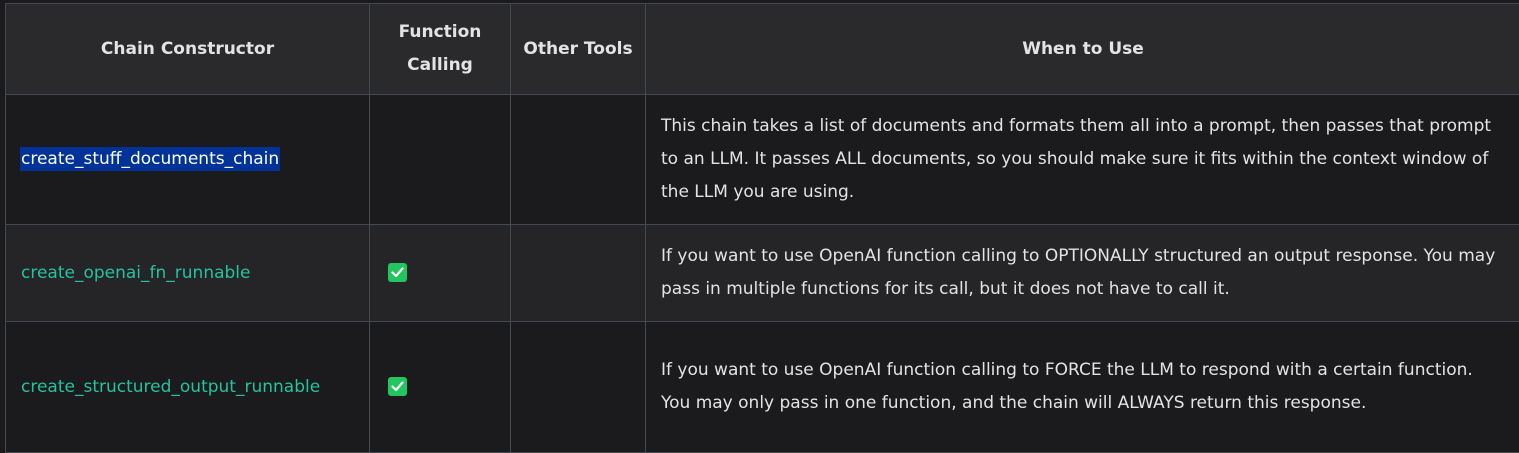 This screenshot has height=453, width=1519. What do you see at coordinates (440, 49) in the screenshot?
I see `header-function-calling: Function Calling` at bounding box center [440, 49].